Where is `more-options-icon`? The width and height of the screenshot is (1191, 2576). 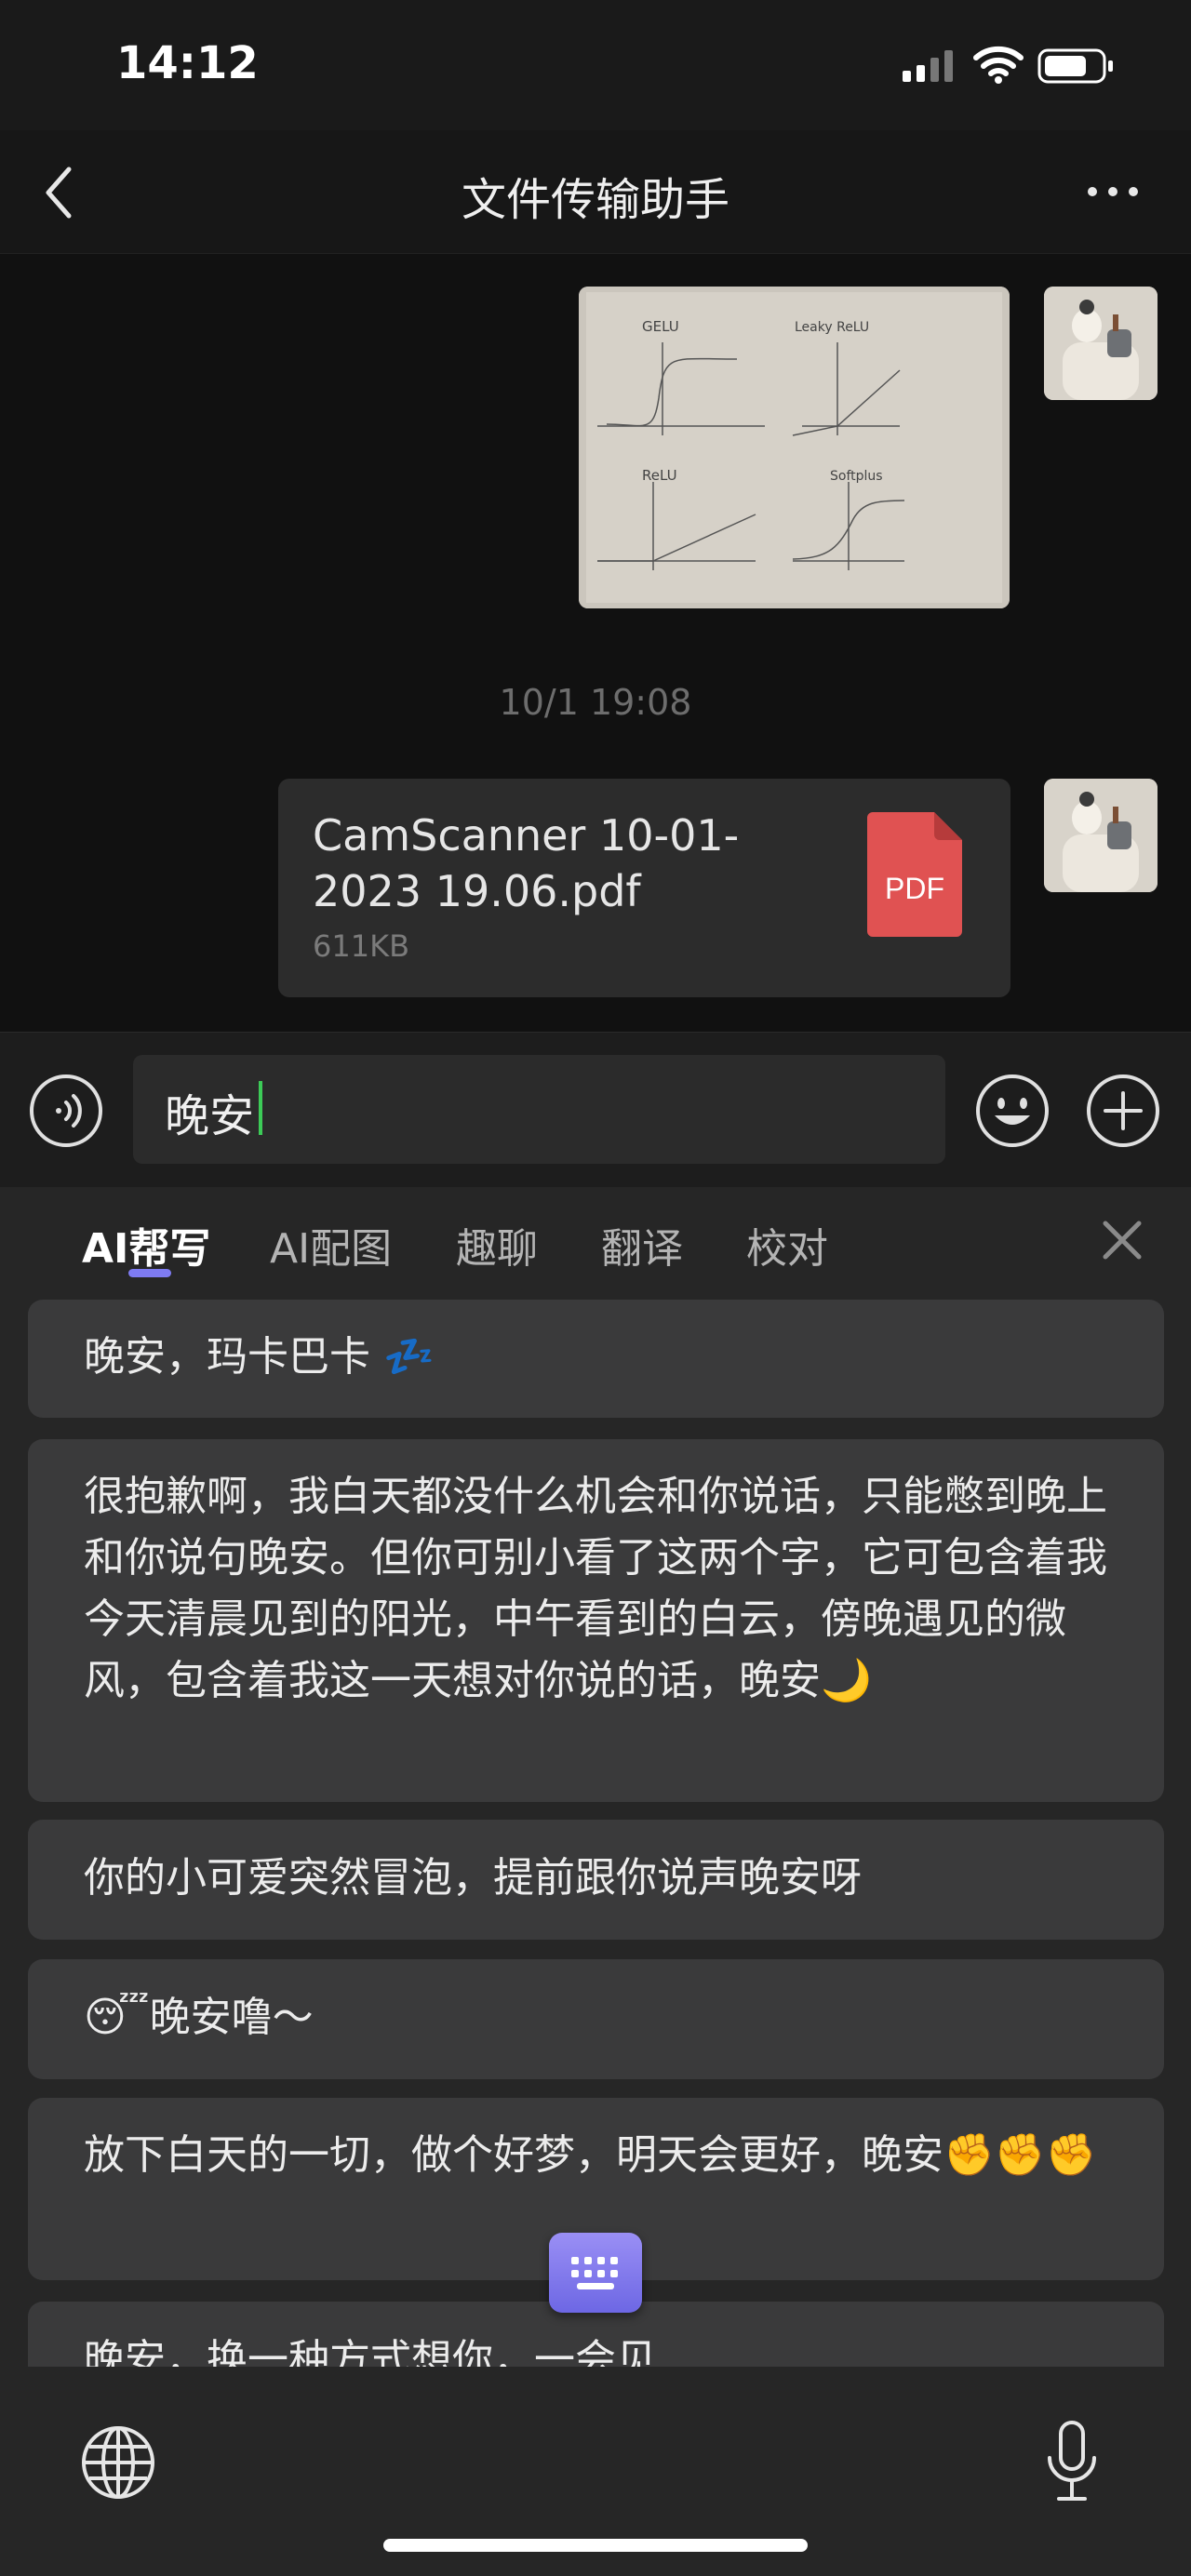 more-options-icon is located at coordinates (1113, 193).